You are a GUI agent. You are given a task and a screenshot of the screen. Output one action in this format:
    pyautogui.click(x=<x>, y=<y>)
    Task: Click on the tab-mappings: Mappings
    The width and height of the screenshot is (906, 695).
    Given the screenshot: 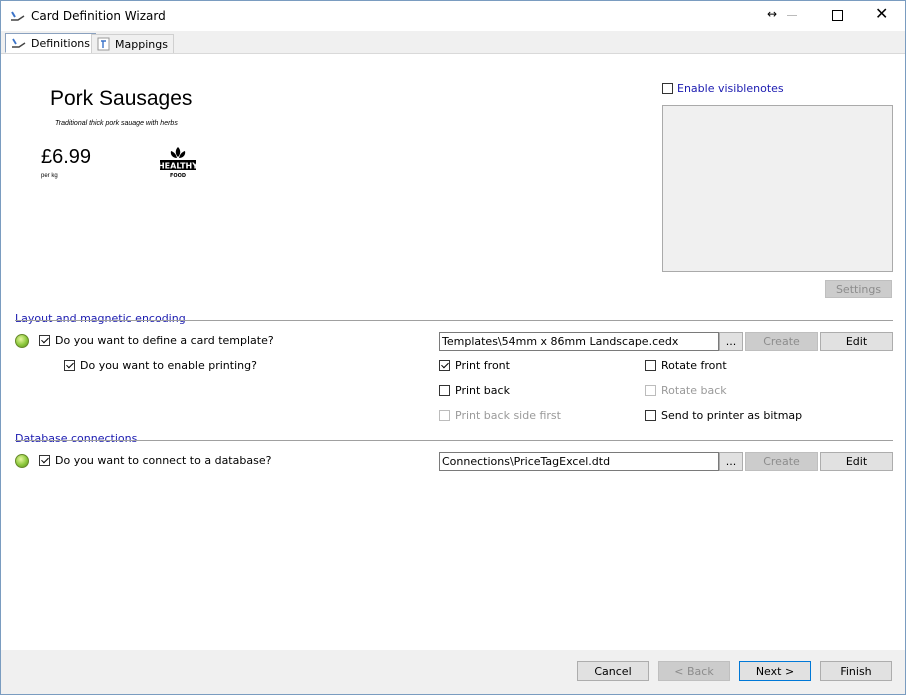 What is the action you would take?
    pyautogui.click(x=132, y=43)
    